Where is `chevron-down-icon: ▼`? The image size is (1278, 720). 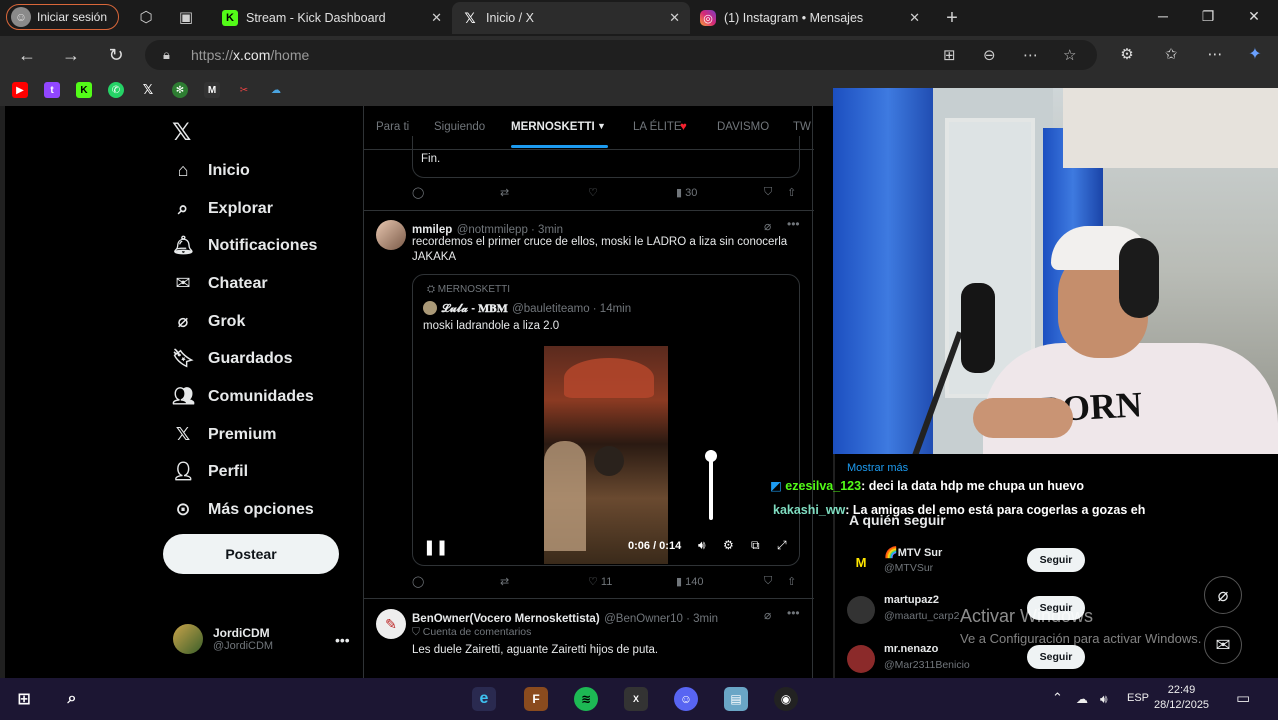 chevron-down-icon: ▼ is located at coordinates (601, 126).